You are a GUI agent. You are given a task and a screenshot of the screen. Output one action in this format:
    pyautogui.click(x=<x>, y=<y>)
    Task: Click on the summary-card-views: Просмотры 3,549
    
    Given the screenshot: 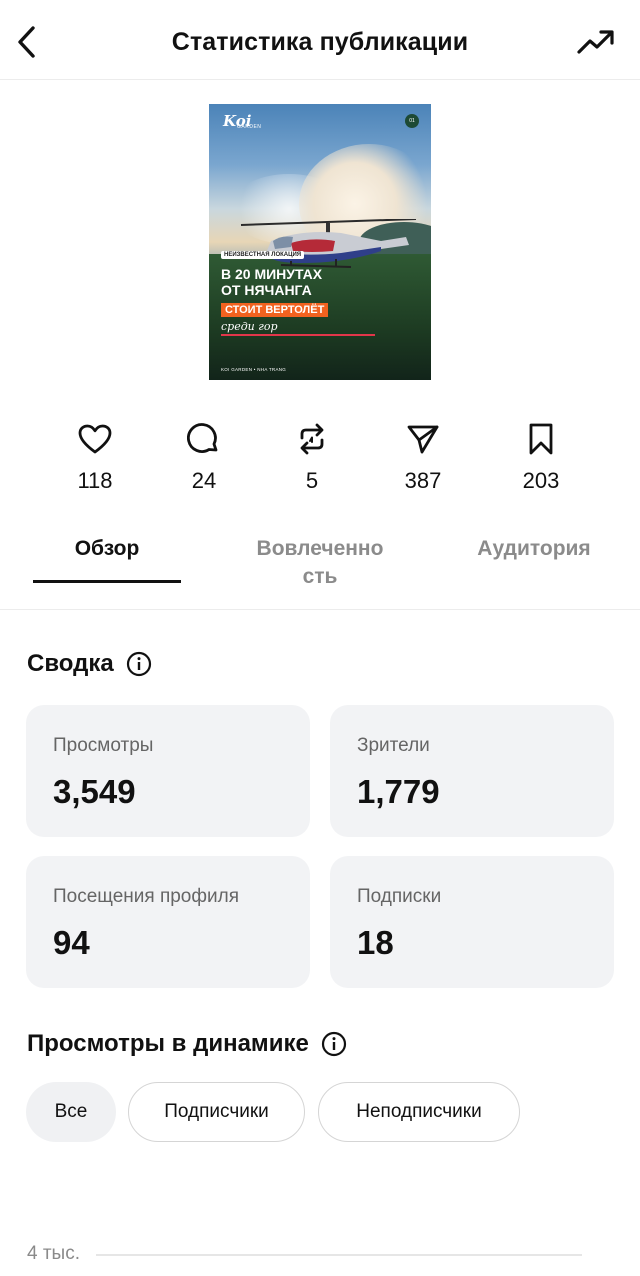 What is the action you would take?
    pyautogui.click(x=168, y=771)
    